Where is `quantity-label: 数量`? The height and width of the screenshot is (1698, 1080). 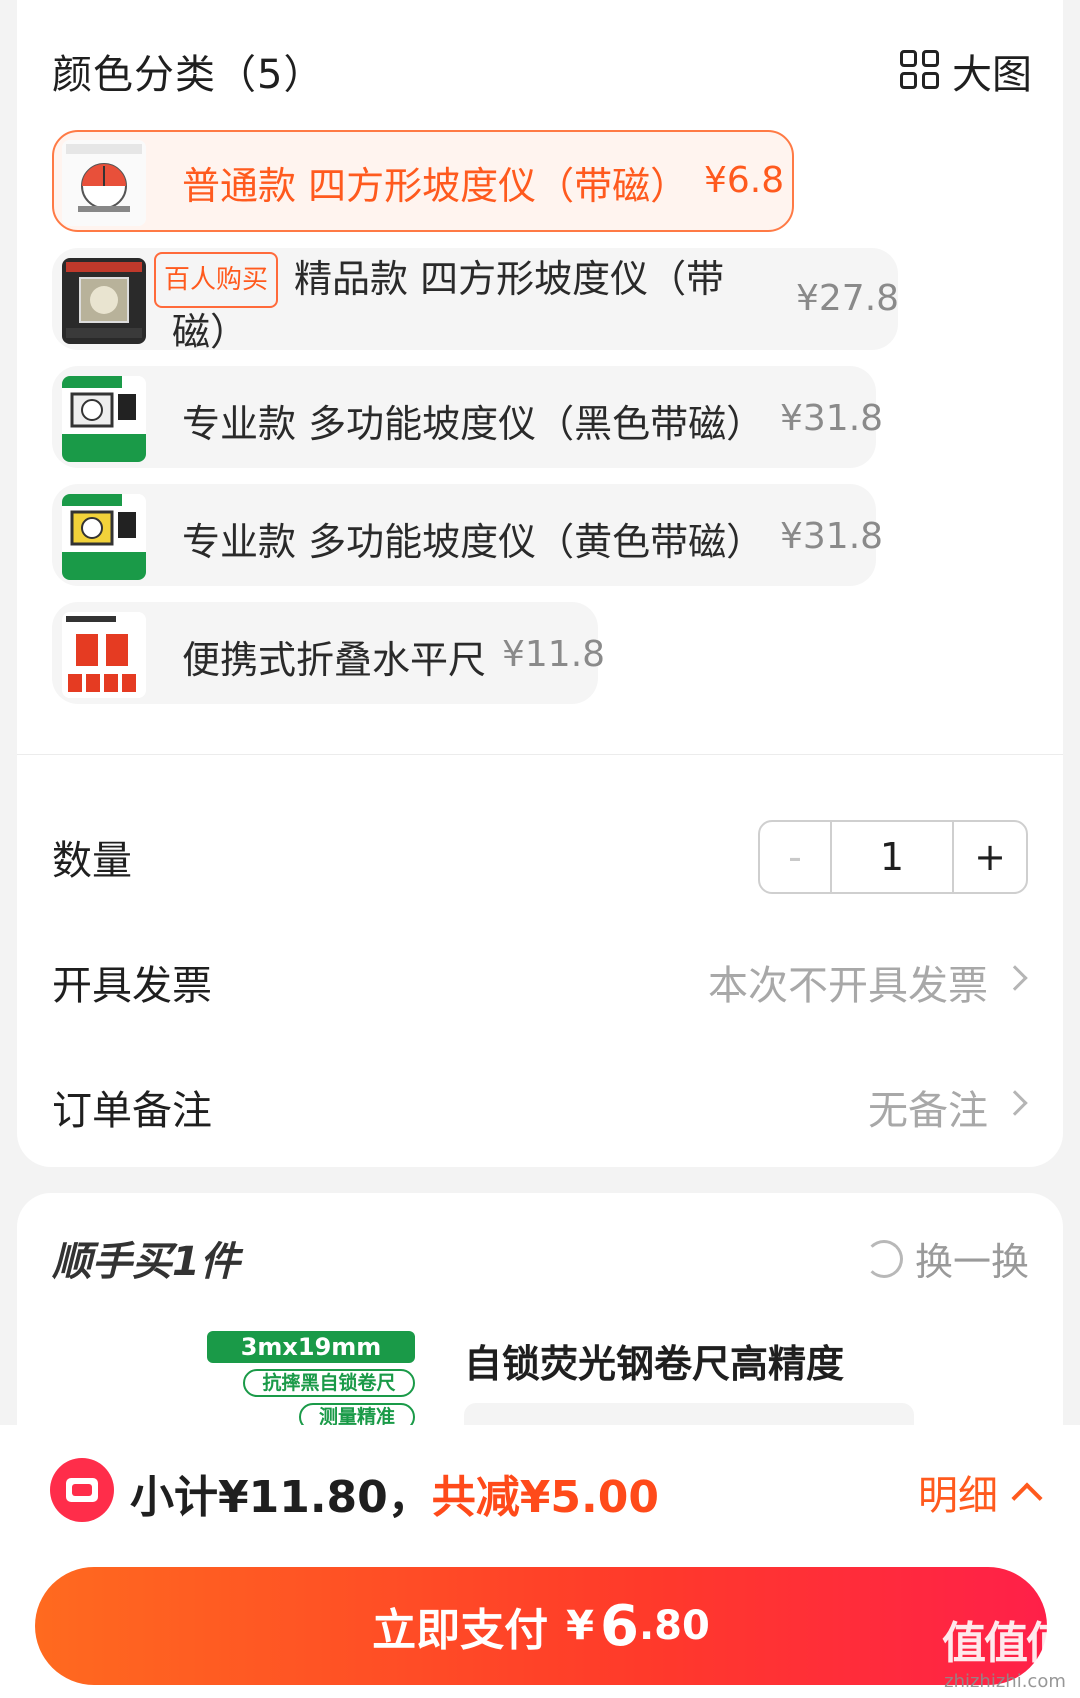
quantity-label: 数量 is located at coordinates (92, 861).